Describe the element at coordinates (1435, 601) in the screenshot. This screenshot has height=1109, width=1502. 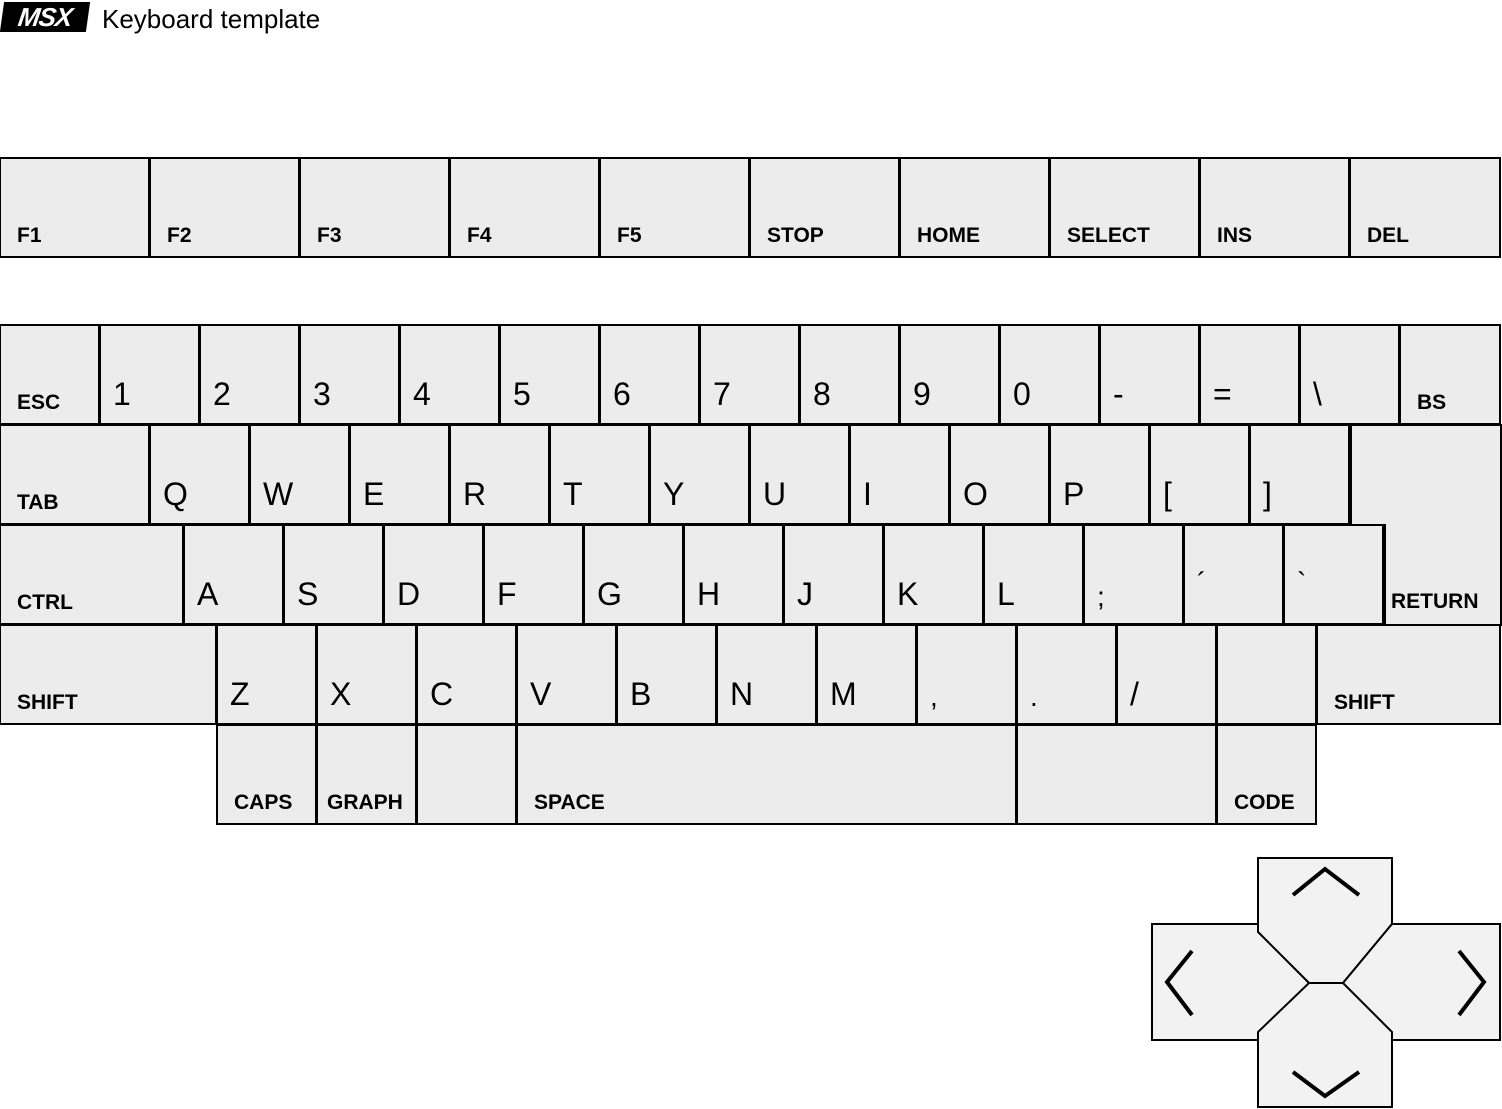
I see `return-key-label: RETURN` at that location.